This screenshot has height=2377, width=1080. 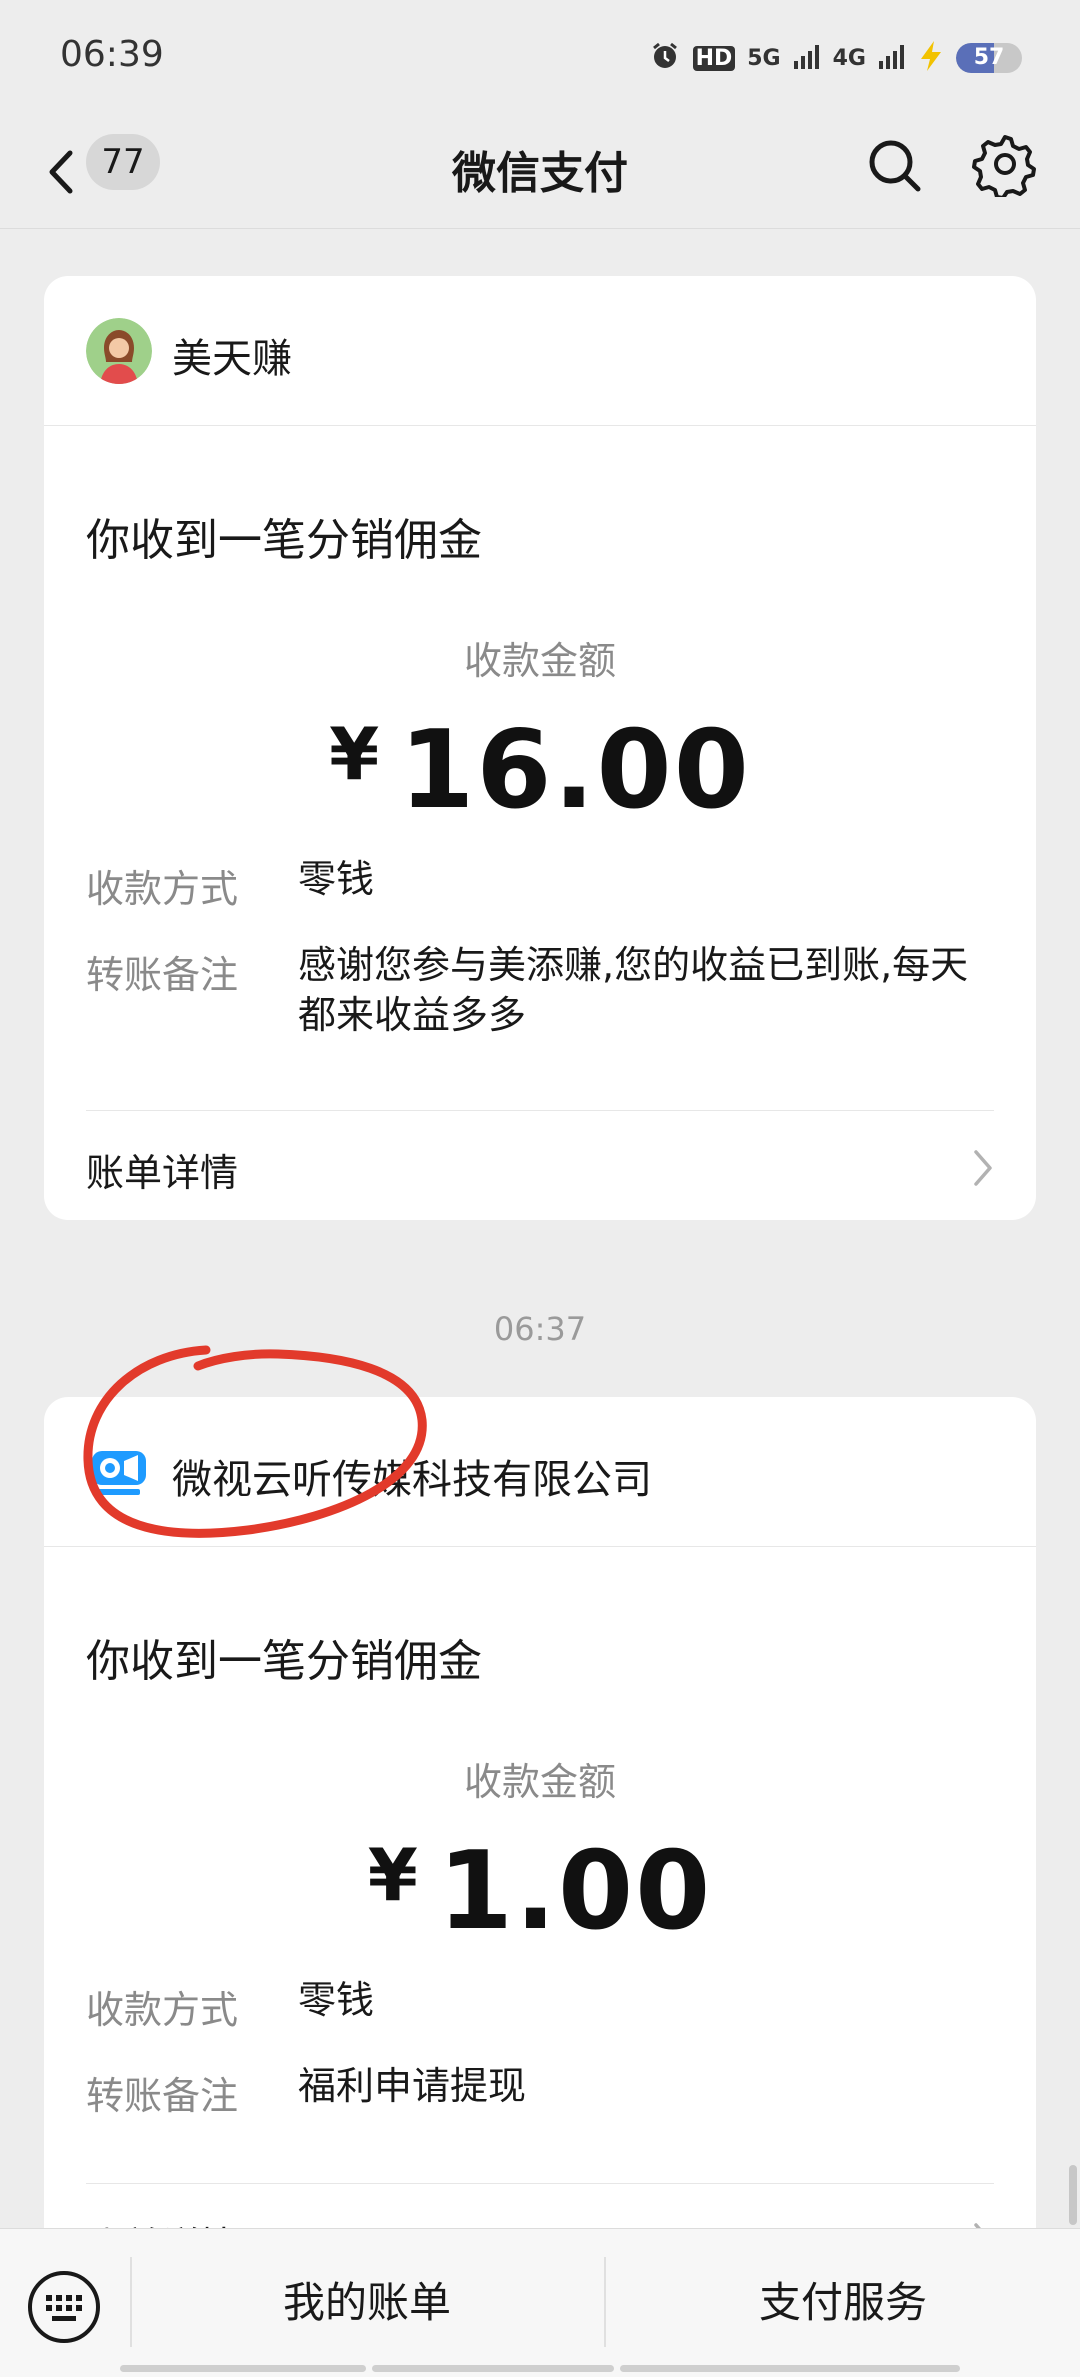 I want to click on status-icons: HD 5G 4G 57, so click(x=835, y=58).